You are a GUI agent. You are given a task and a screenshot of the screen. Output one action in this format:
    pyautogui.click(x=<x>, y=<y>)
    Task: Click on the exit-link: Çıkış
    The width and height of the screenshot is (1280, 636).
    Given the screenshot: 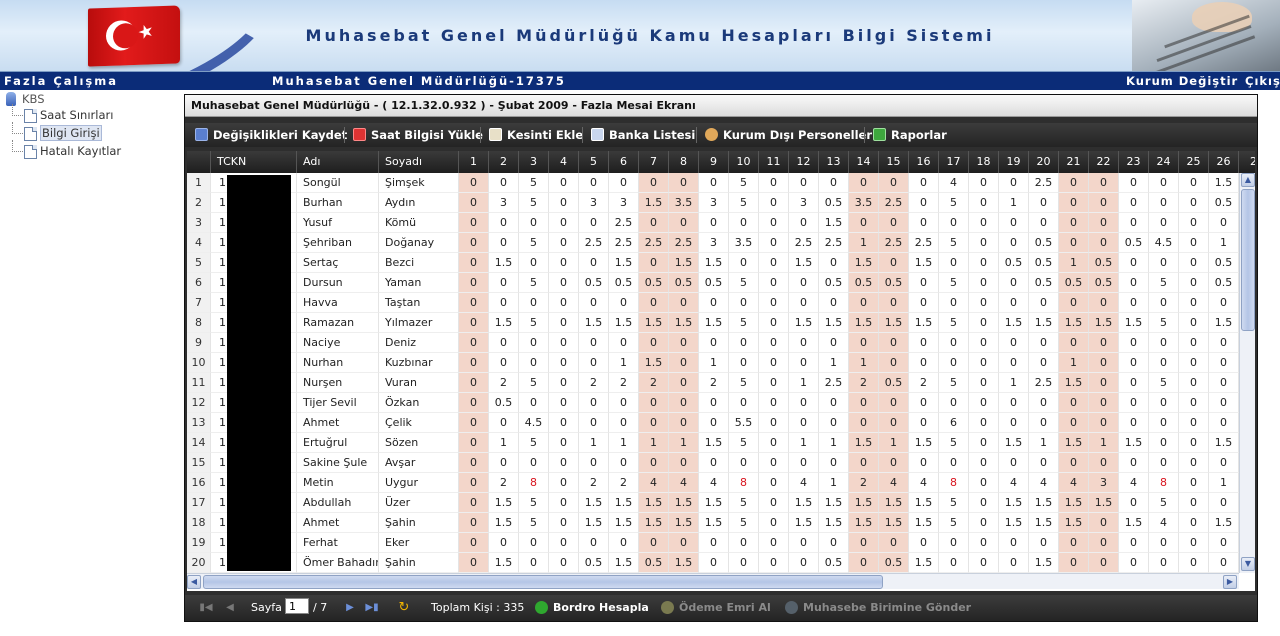 What is the action you would take?
    pyautogui.click(x=1262, y=81)
    